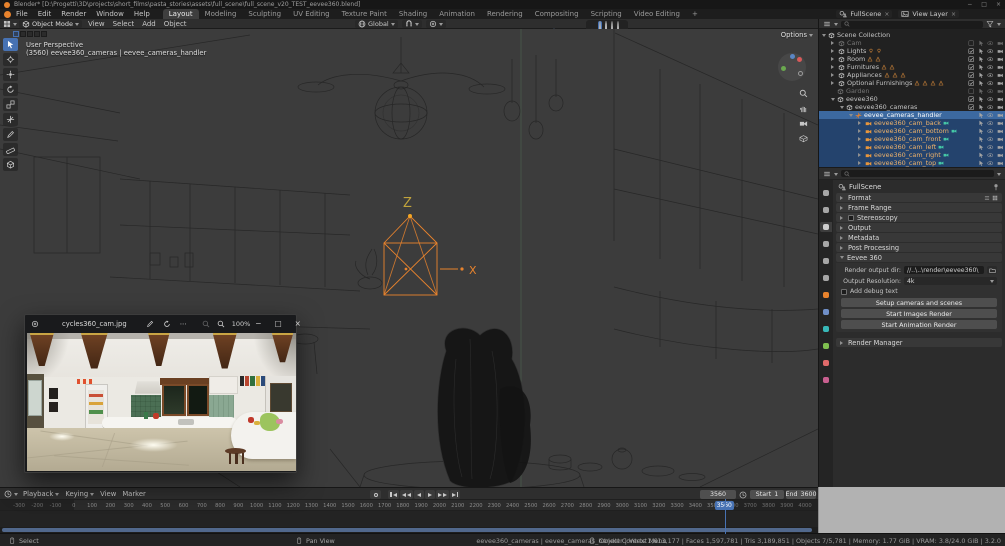  Describe the element at coordinates (10, 89) in the screenshot. I see `tool-rotate` at that location.